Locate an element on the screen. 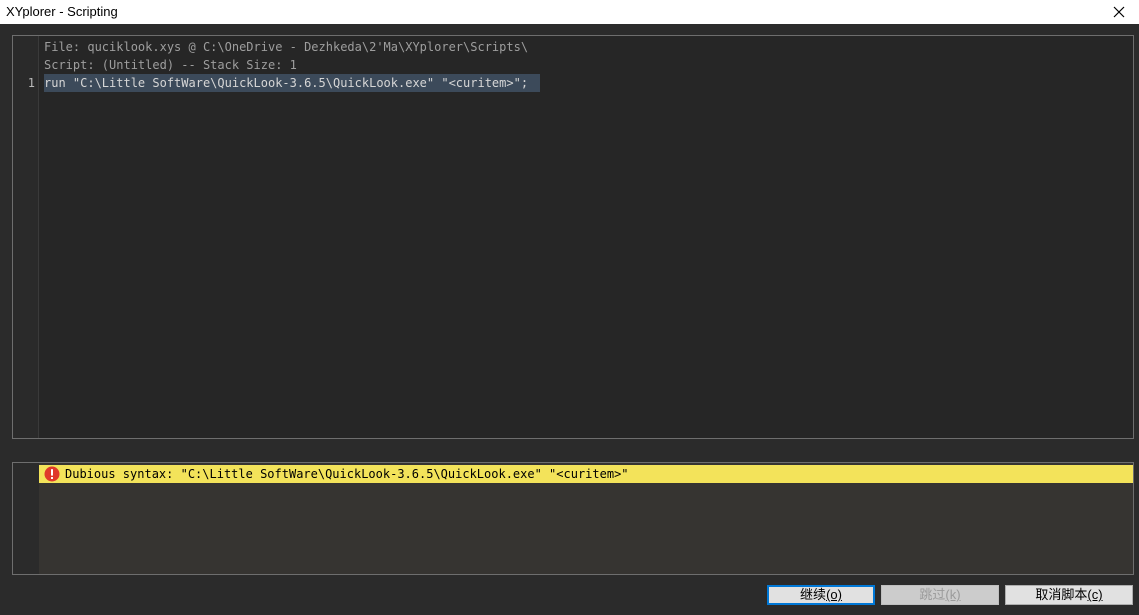 Image resolution: width=1139 pixels, height=615 pixels. error-icon is located at coordinates (52, 474).